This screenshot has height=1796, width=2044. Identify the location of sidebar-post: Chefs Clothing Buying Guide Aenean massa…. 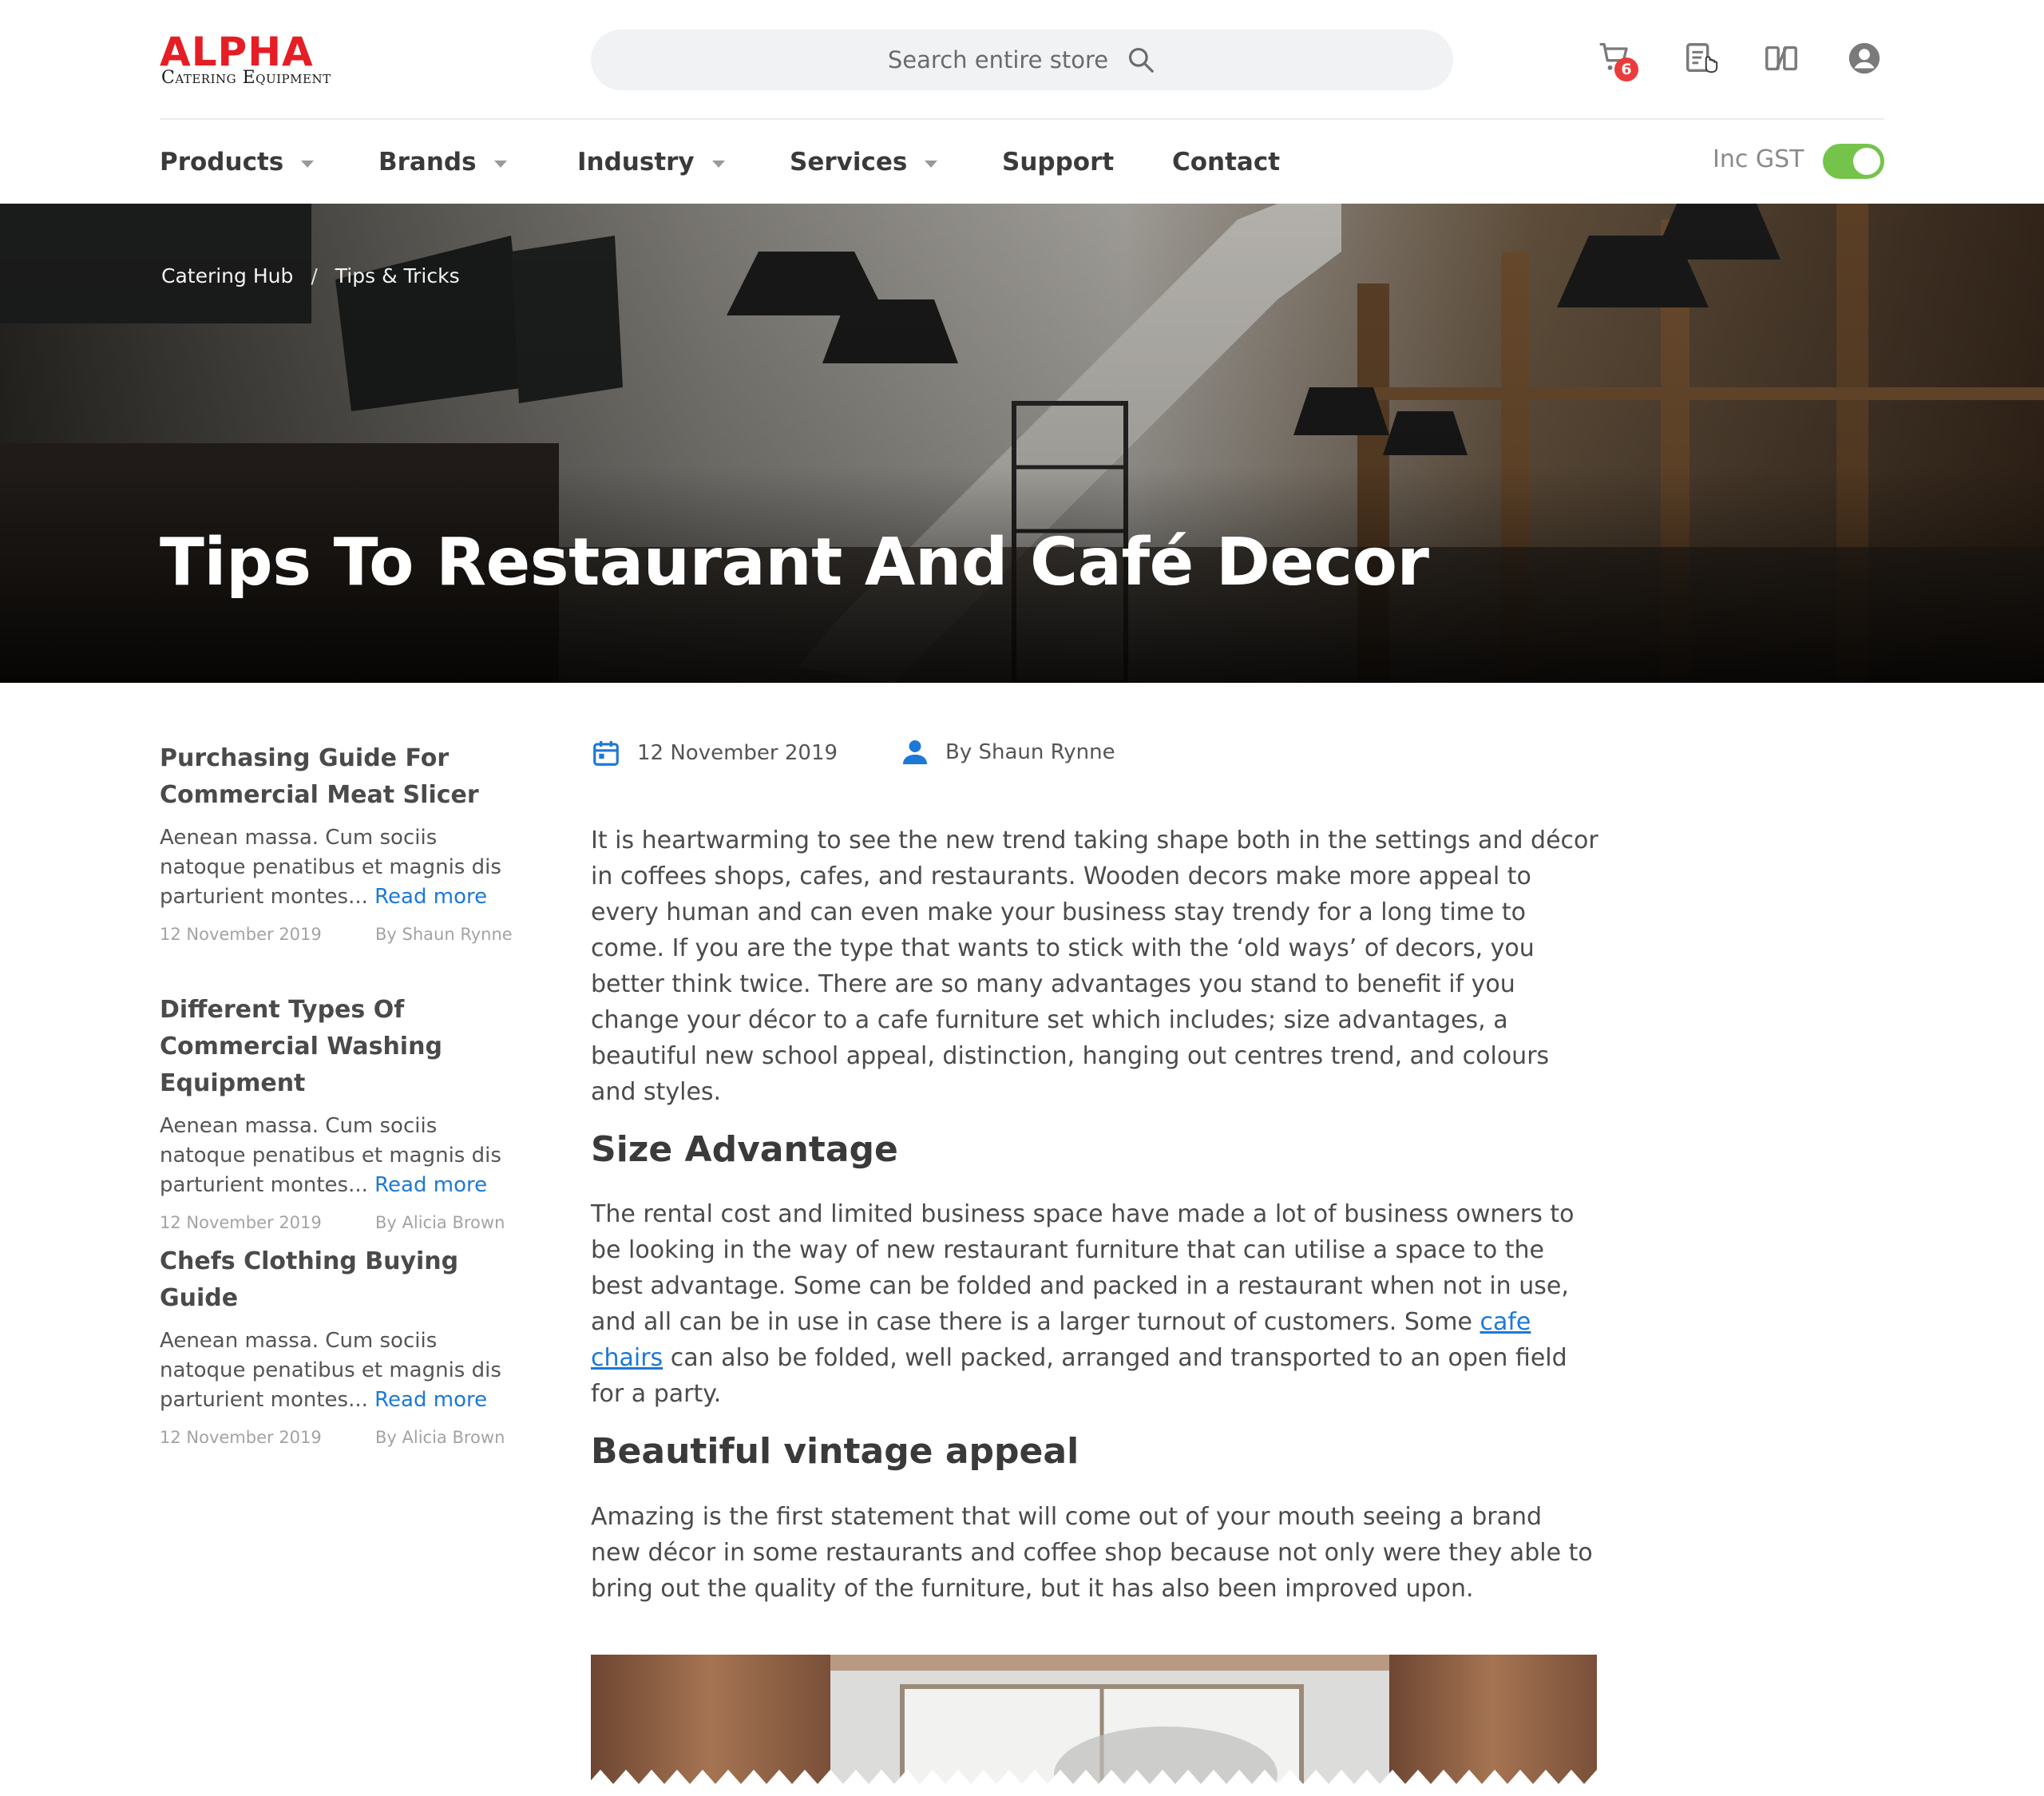
(343, 1347).